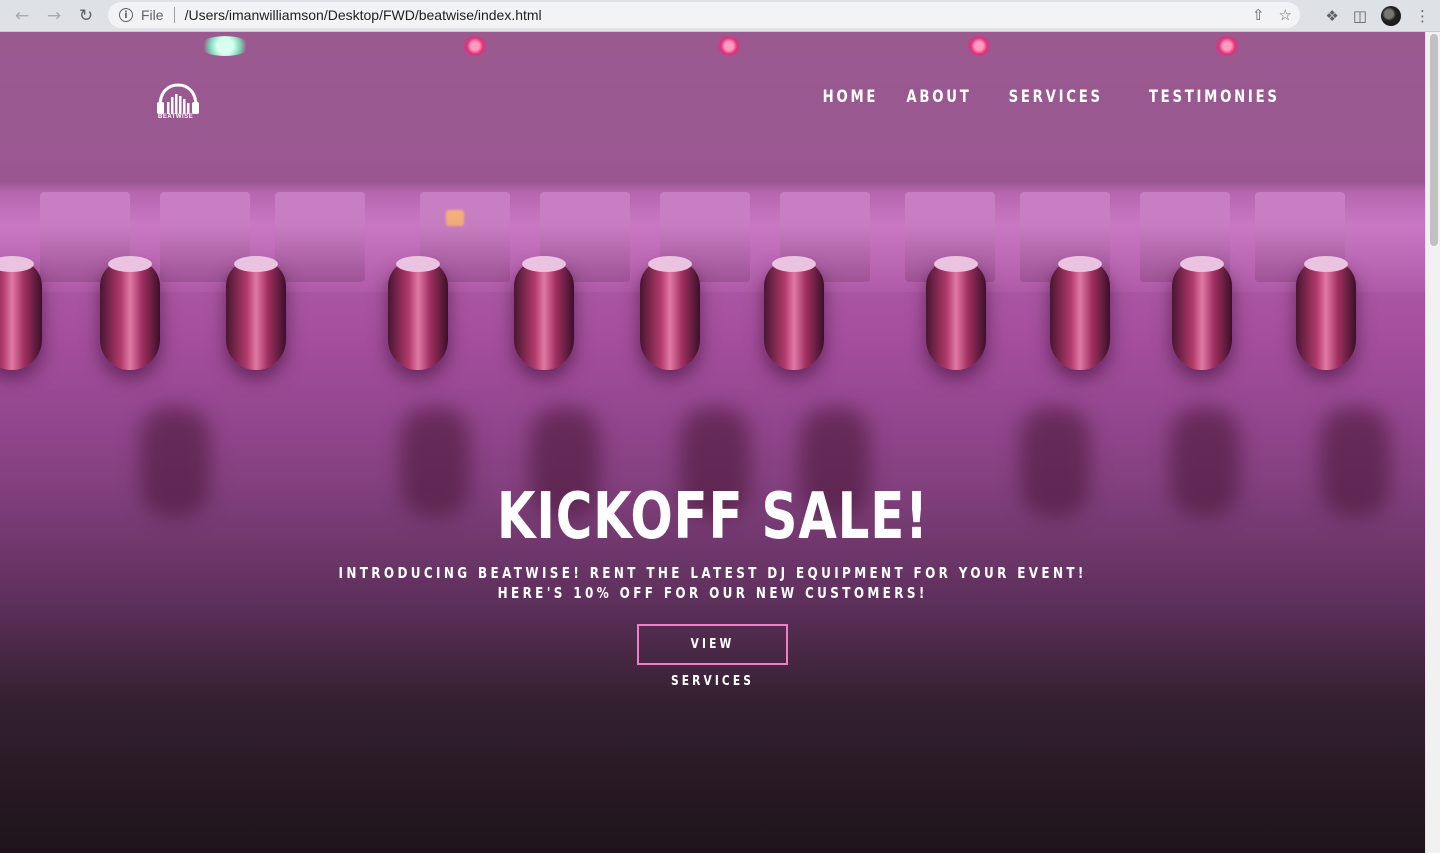 The height and width of the screenshot is (853, 1440). I want to click on kebab-menu-icon: ⋮, so click(1422, 16).